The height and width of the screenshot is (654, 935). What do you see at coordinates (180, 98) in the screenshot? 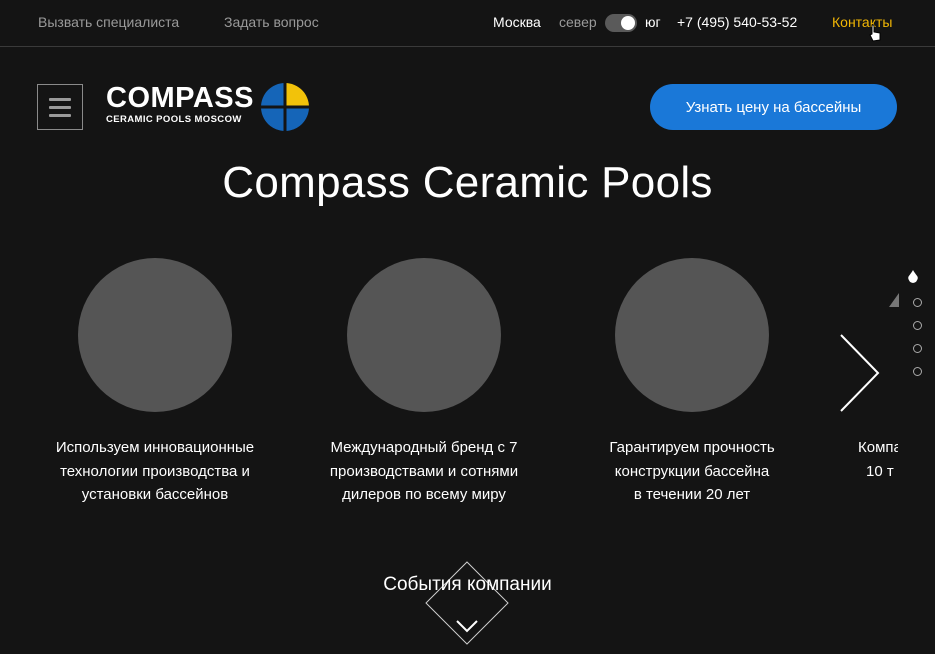
I see `logo-title: COMPASS` at bounding box center [180, 98].